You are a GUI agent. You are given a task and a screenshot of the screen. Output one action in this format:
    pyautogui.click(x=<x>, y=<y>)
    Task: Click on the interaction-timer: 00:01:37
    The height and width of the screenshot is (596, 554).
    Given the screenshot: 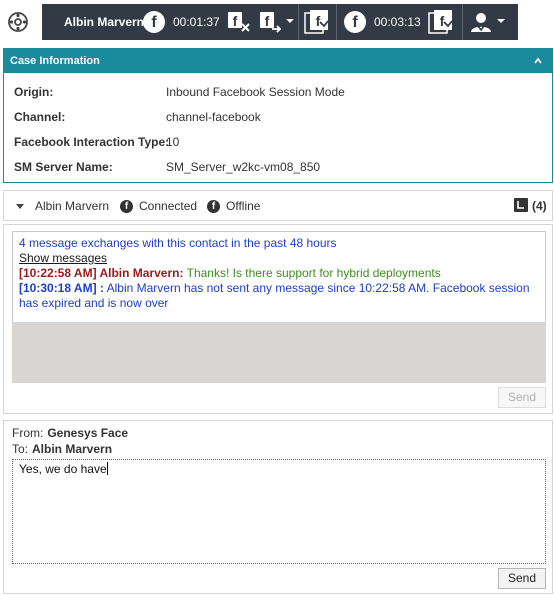 What is the action you would take?
    pyautogui.click(x=196, y=22)
    